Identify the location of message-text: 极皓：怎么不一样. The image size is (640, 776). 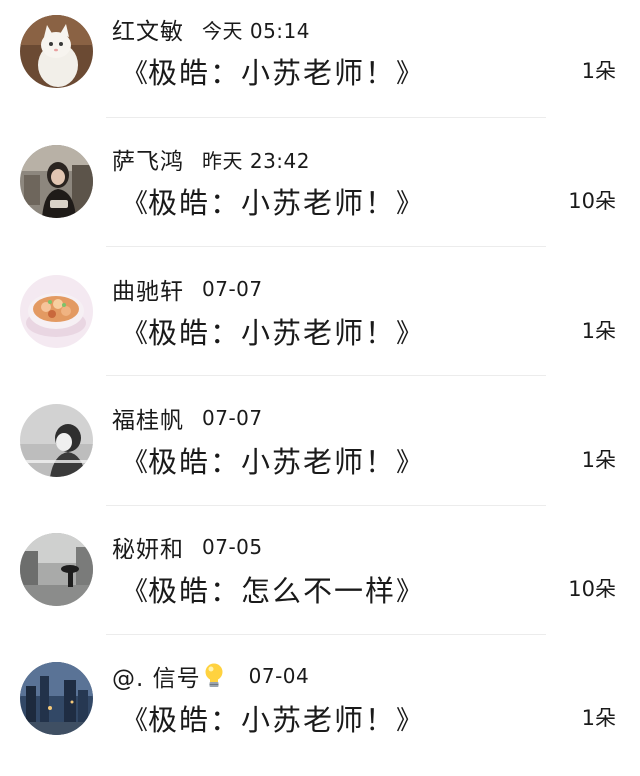
(272, 591).